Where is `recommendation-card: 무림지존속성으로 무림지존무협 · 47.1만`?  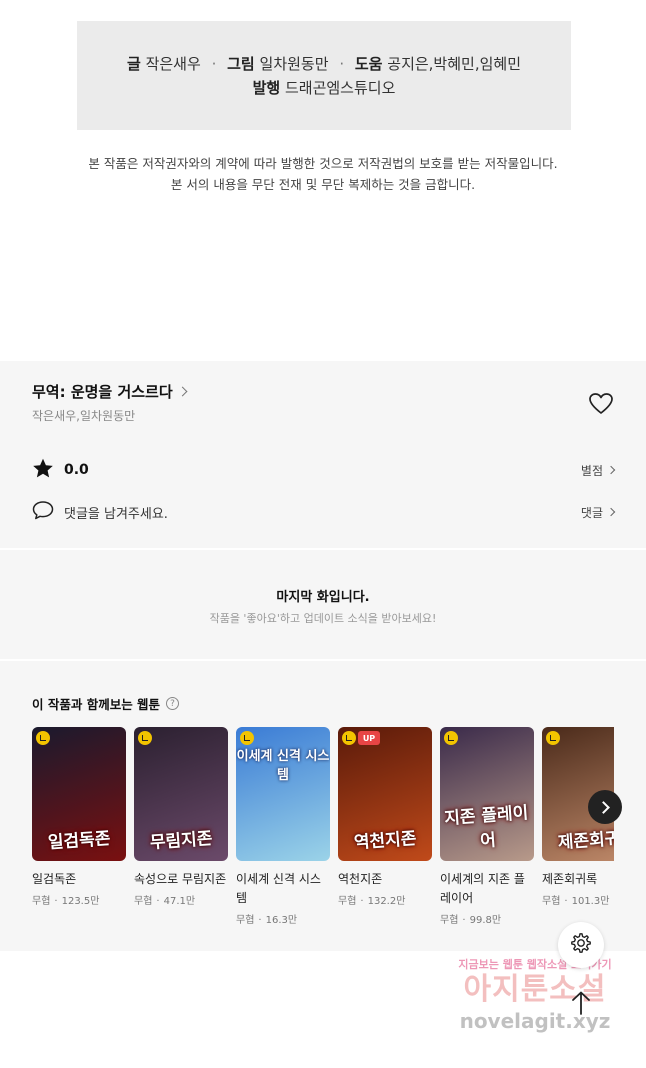 recommendation-card: 무림지존속성으로 무림지존무협 · 47.1만 is located at coordinates (181, 817).